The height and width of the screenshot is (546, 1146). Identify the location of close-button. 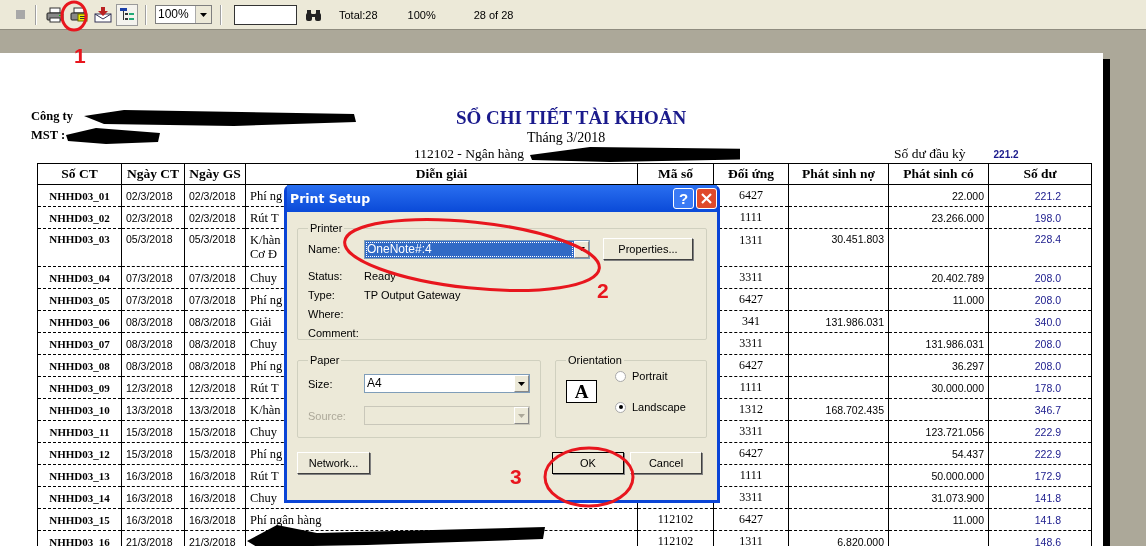
(706, 198).